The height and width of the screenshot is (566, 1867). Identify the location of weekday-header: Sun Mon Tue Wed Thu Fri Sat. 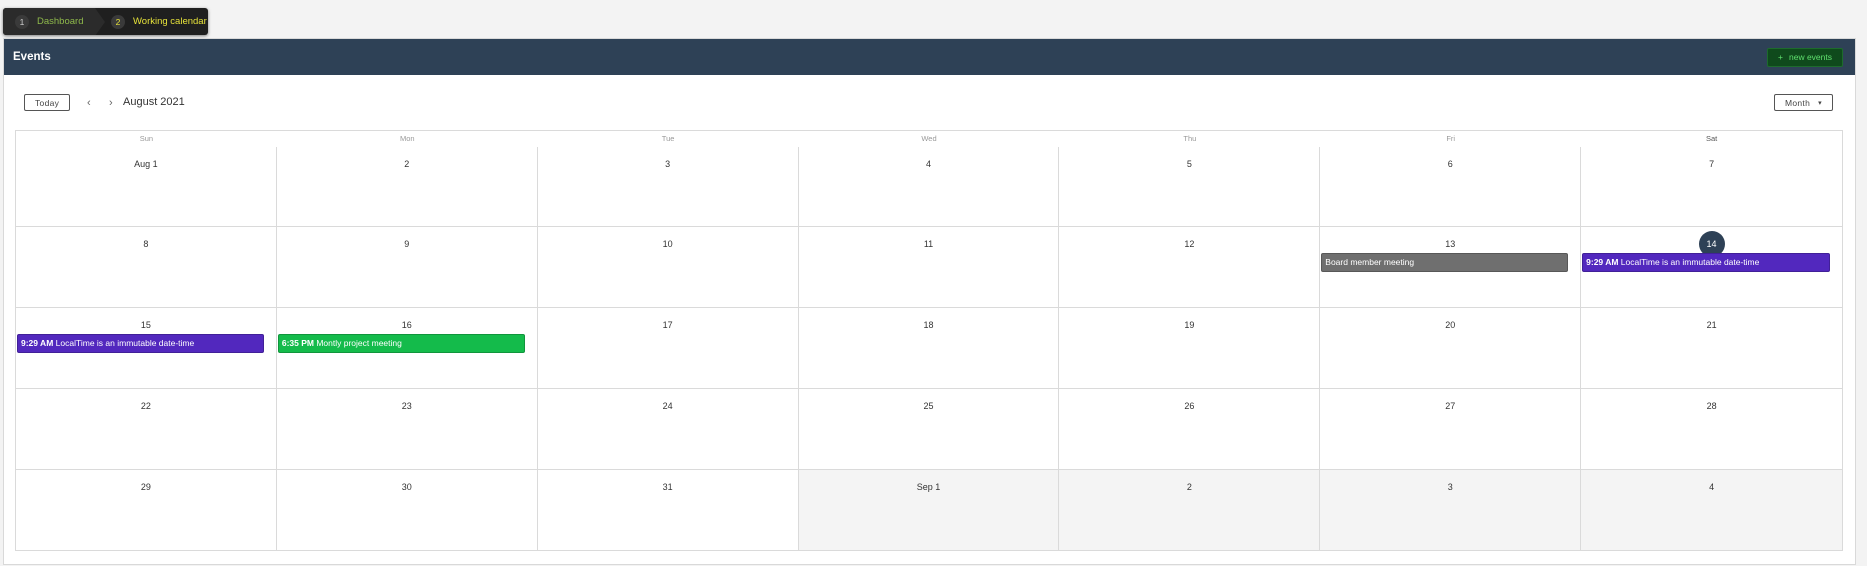
(929, 139).